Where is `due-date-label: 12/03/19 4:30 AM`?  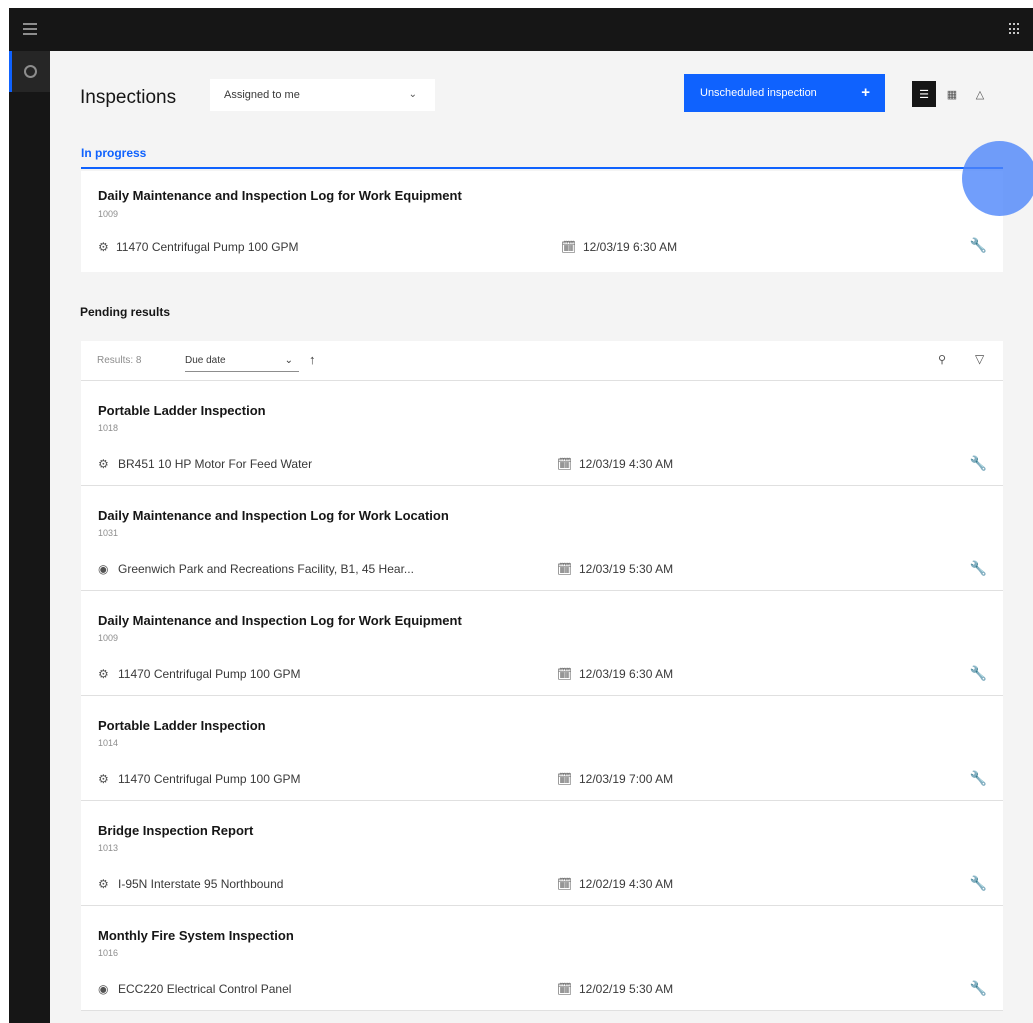 due-date-label: 12/03/19 4:30 AM is located at coordinates (626, 464).